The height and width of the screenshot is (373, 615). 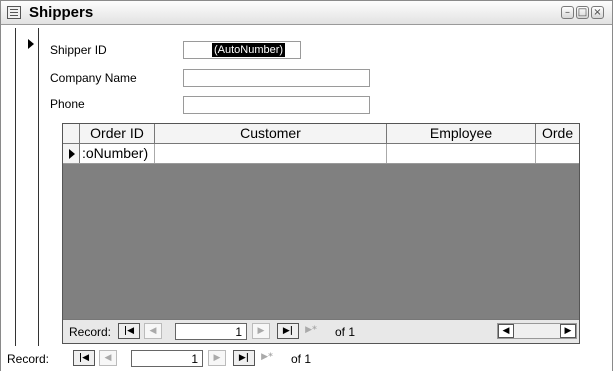 I want to click on table-row: :oNumber), so click(x=321, y=154).